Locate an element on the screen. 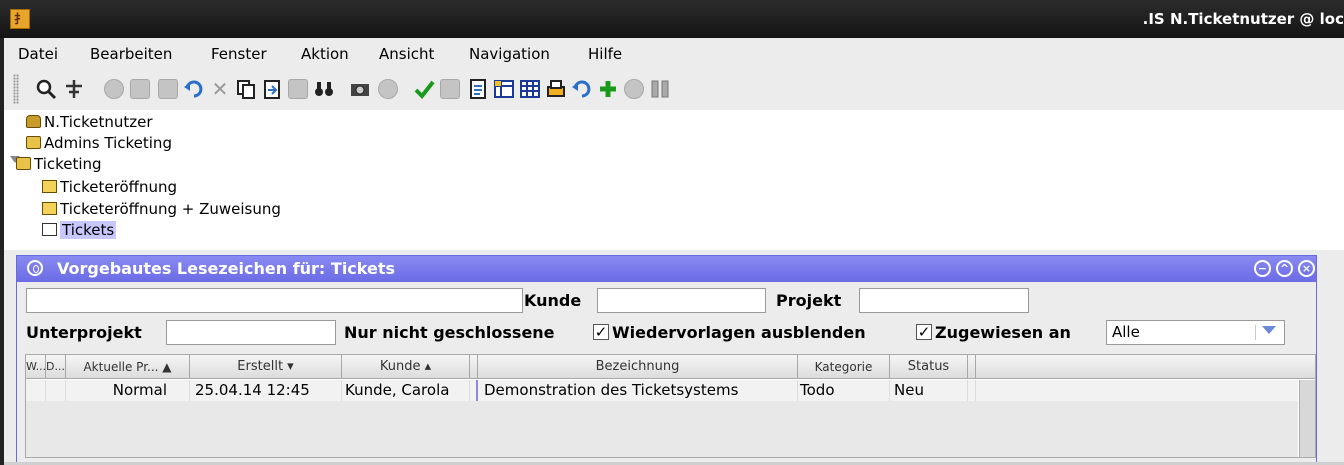  unterprojekt-field is located at coordinates (251, 332).